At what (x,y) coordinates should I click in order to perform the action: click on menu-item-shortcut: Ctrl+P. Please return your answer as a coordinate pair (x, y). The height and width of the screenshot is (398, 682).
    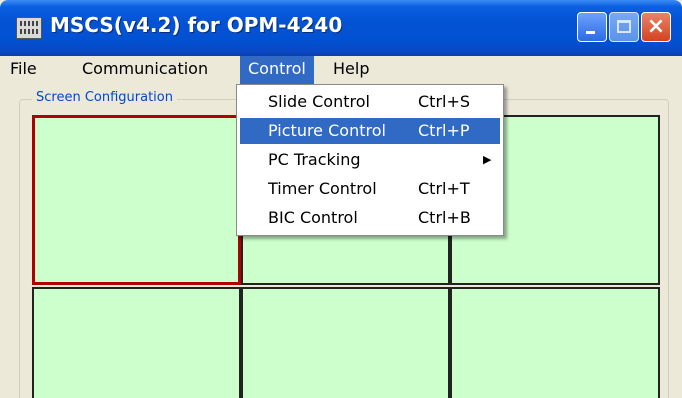
    Looking at the image, I should click on (444, 130).